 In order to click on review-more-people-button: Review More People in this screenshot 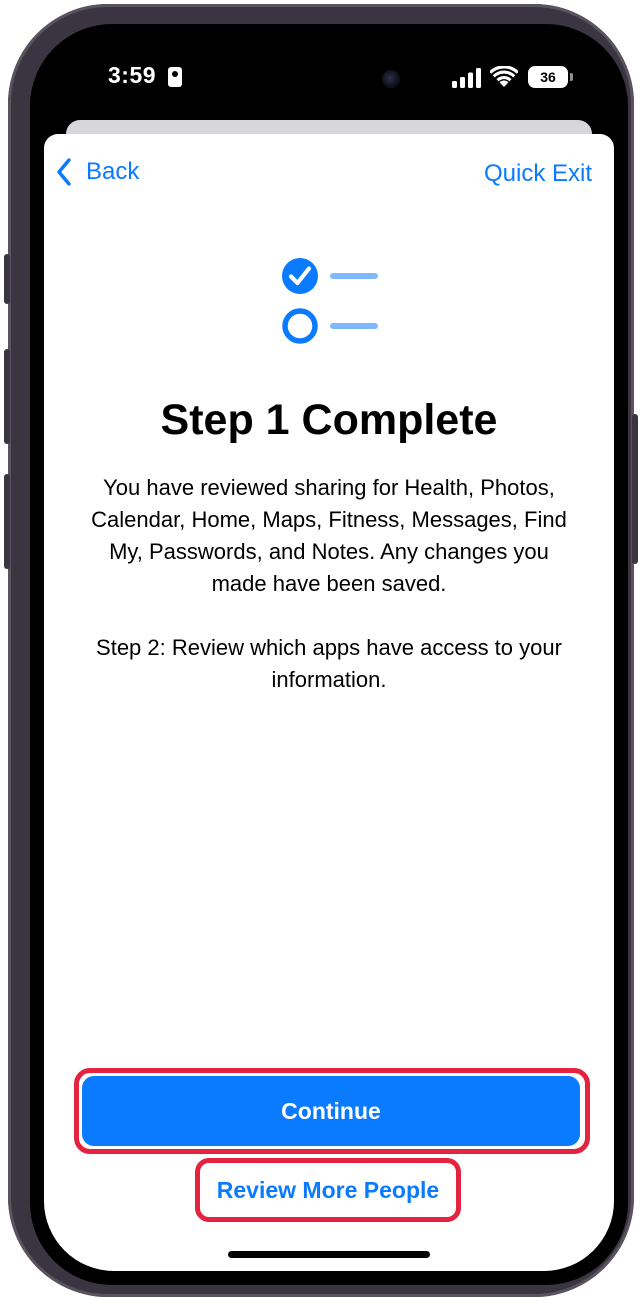, I will do `click(328, 1190)`.